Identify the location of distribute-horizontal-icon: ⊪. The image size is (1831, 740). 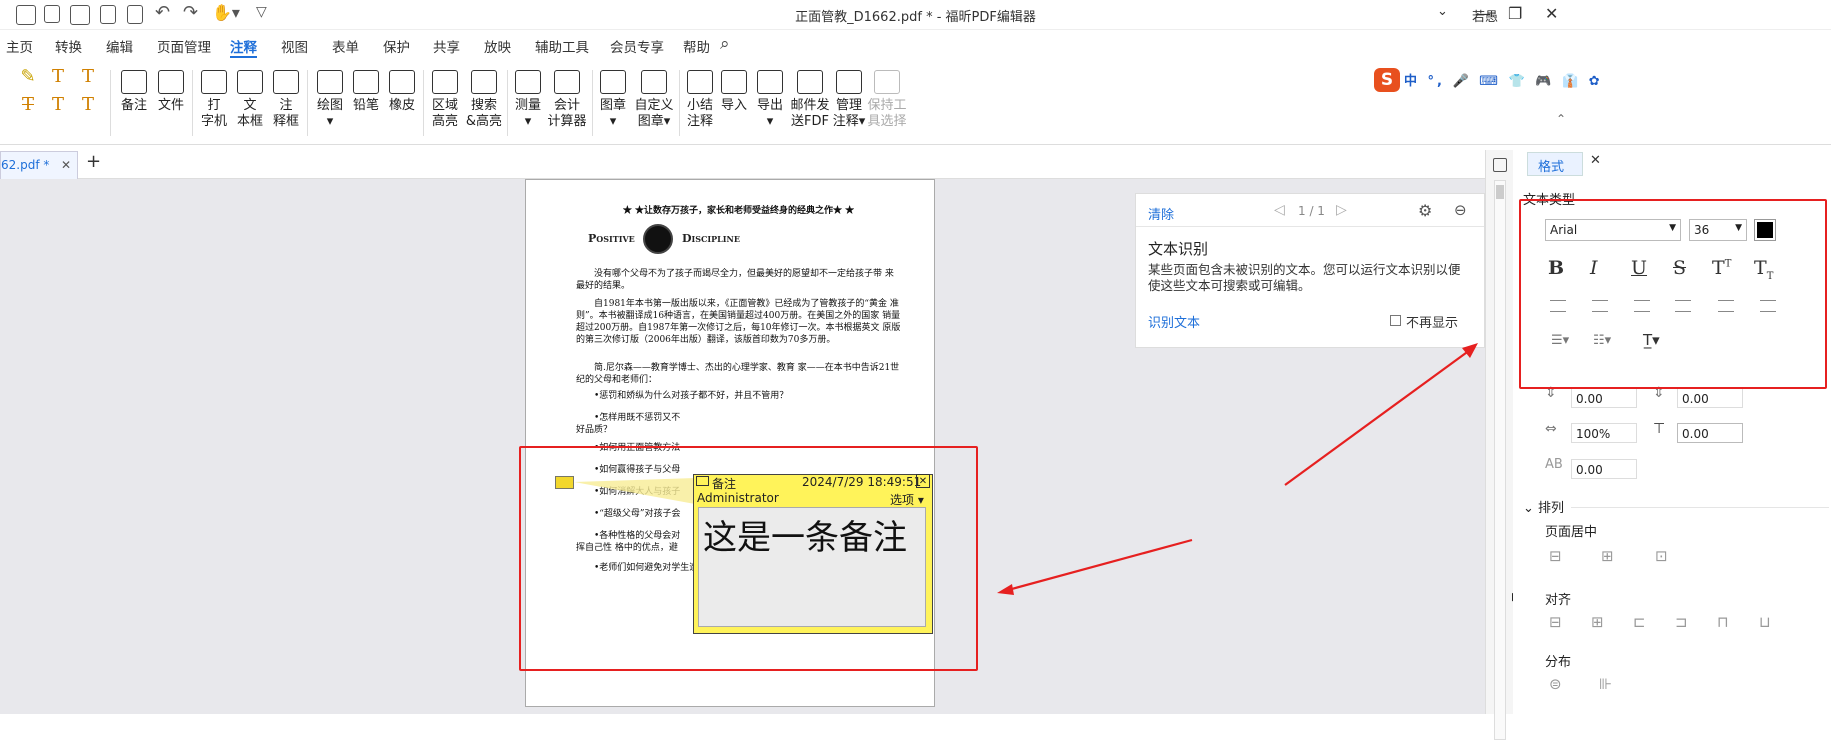
(1605, 684).